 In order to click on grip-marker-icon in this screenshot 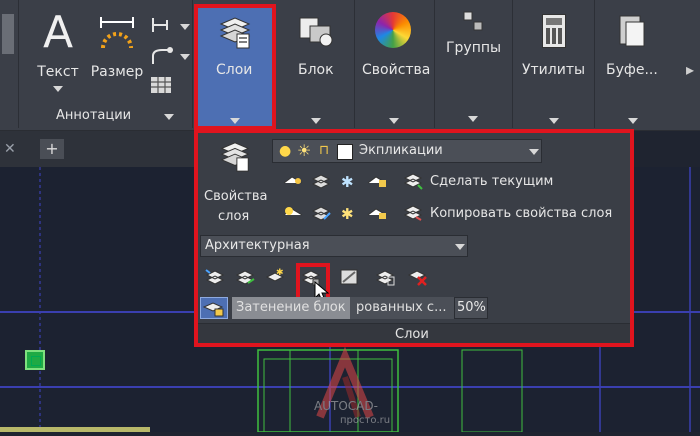, I will do `click(35, 360)`.